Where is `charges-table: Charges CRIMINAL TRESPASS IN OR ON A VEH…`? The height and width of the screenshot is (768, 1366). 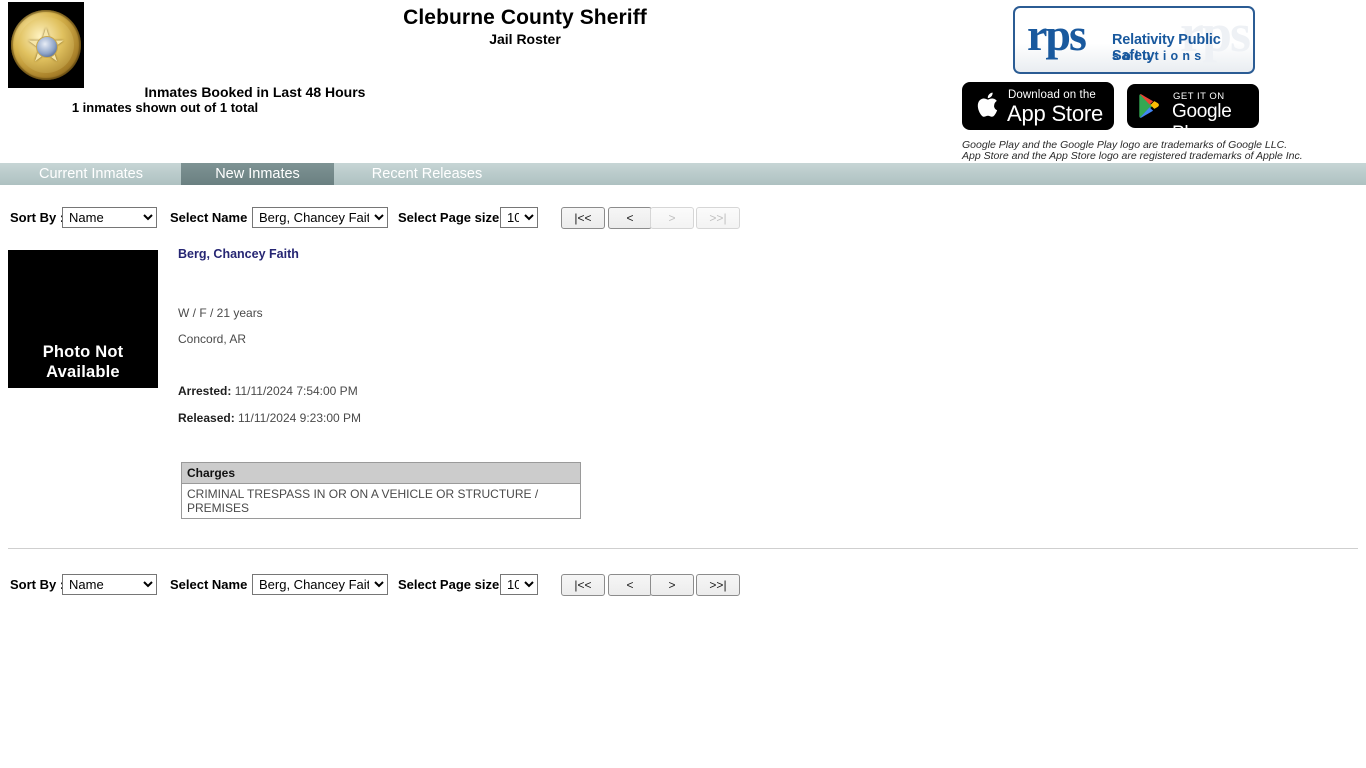
charges-table: Charges CRIMINAL TRESPASS IN OR ON A VEH… is located at coordinates (381, 490).